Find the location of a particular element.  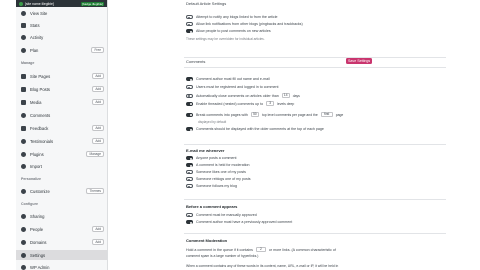

save-settings-button: Save Settings is located at coordinates (359, 61).